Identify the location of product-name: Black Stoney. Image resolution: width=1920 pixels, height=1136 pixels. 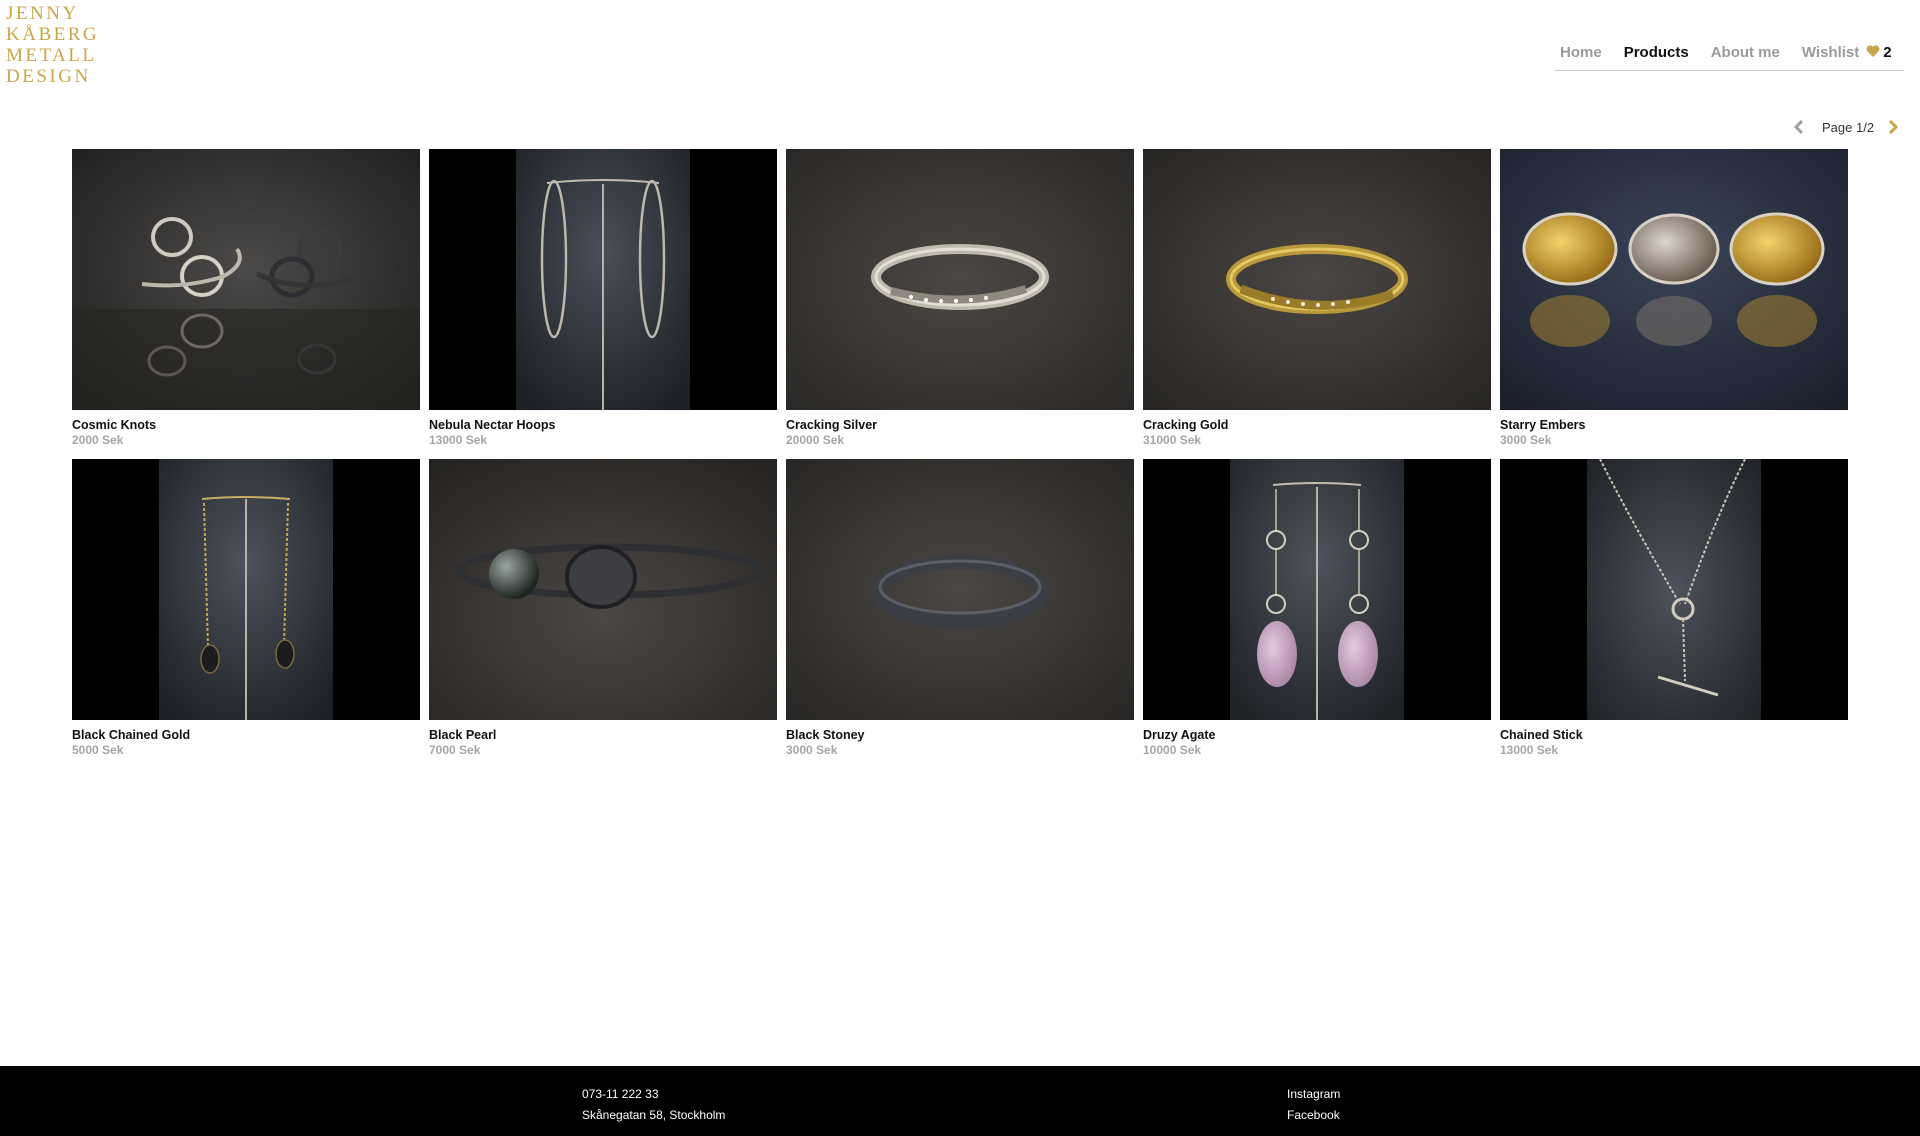
(960, 735).